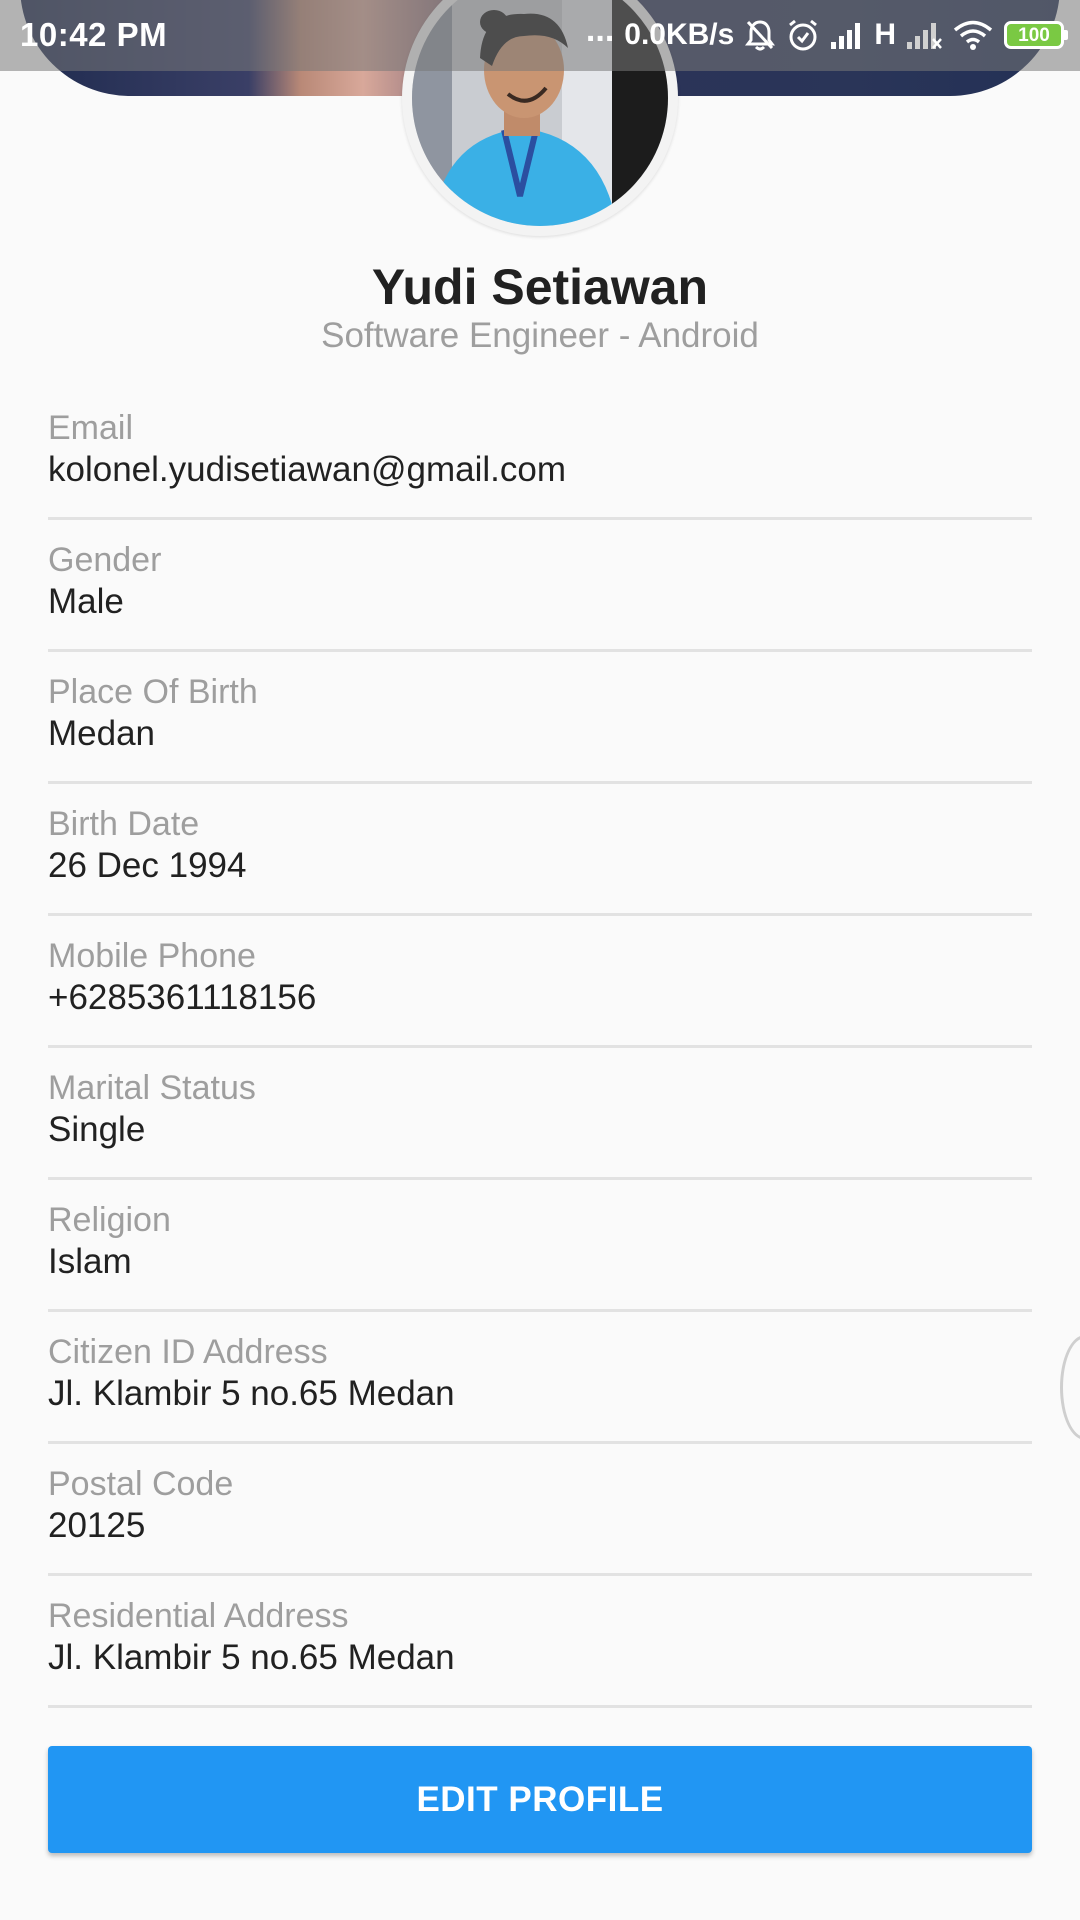  Describe the element at coordinates (152, 1088) in the screenshot. I see `field-label: Marital Status` at that location.